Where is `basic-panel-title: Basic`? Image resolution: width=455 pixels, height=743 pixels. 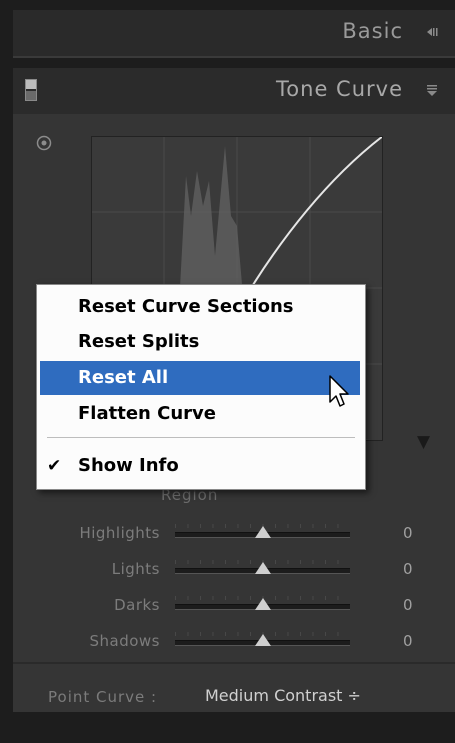
basic-panel-title: Basic is located at coordinates (372, 31).